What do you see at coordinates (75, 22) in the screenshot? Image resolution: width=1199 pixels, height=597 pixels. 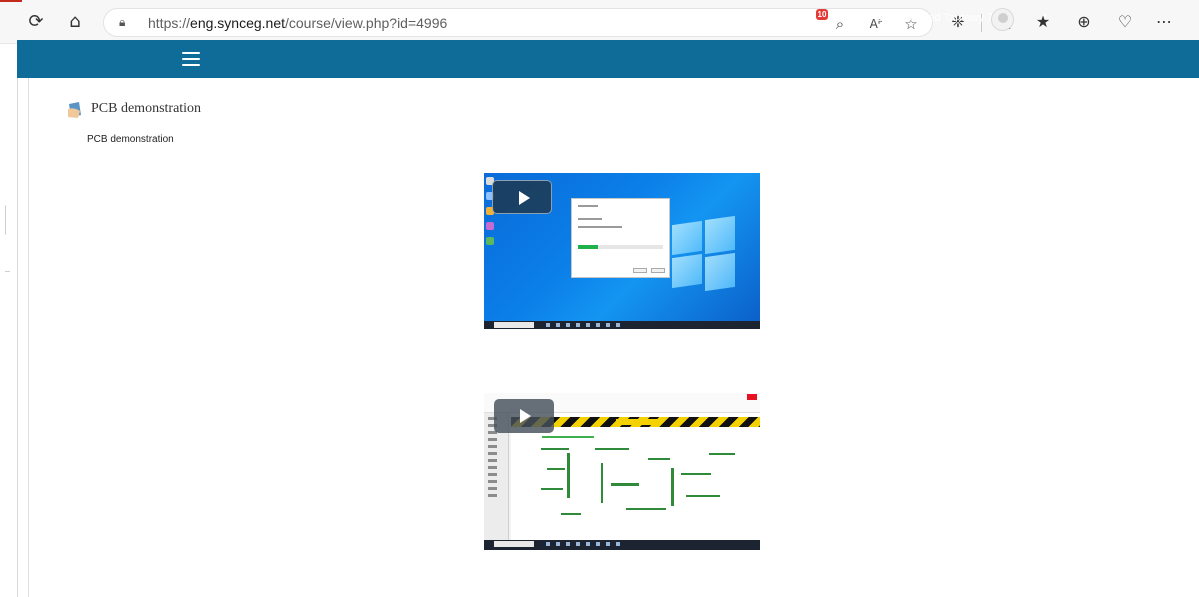 I see `home-icon: ⌂` at bounding box center [75, 22].